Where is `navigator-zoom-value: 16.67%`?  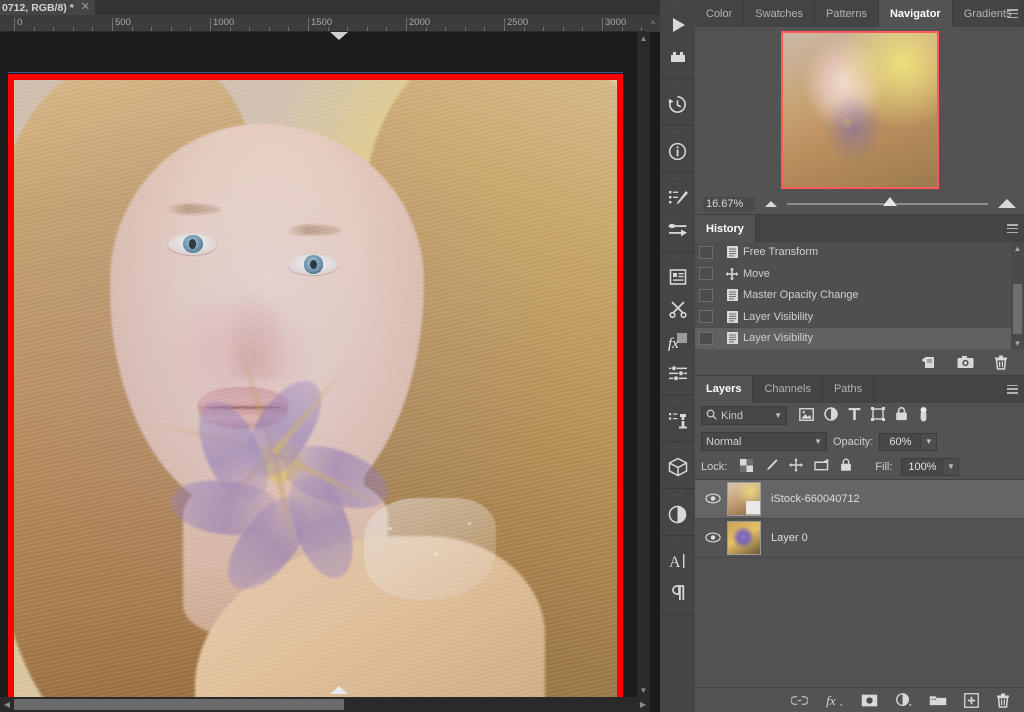
navigator-zoom-value: 16.67% is located at coordinates (729, 203).